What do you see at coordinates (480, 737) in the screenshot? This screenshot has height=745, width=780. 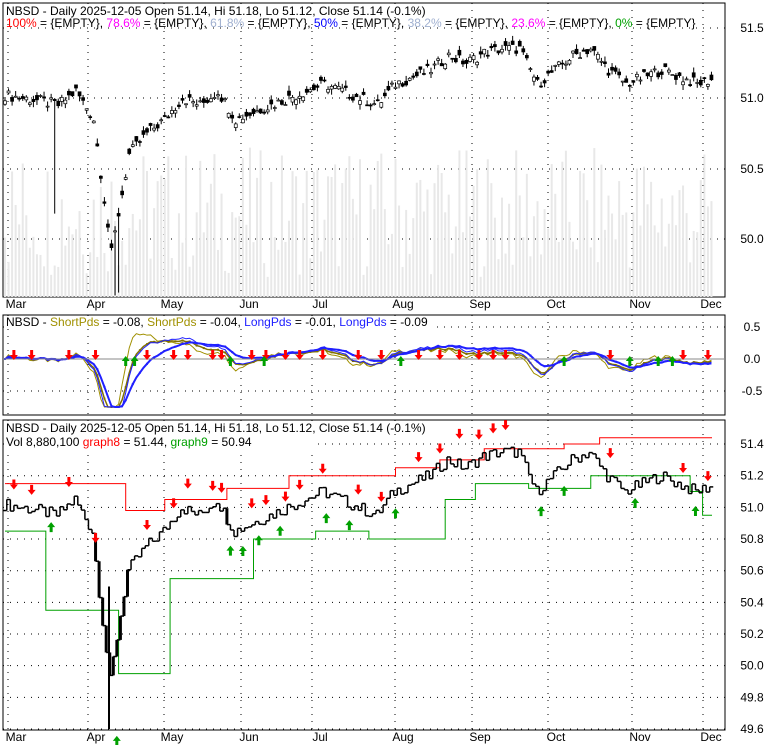 I see `signal-xtick: Sep` at bounding box center [480, 737].